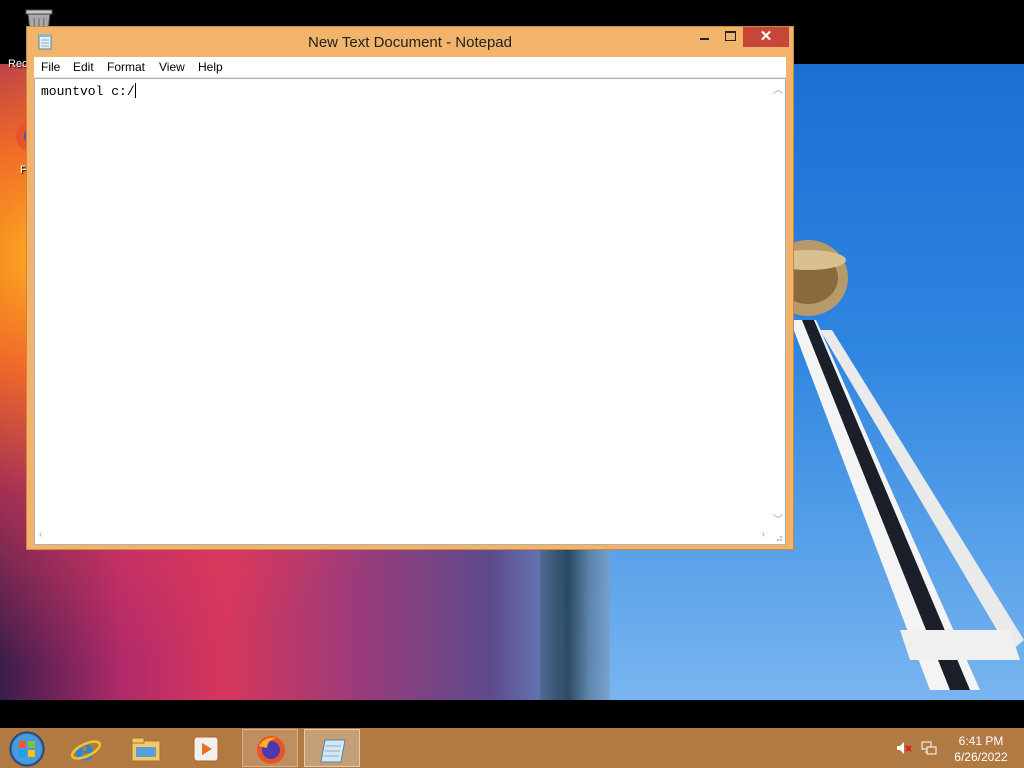  What do you see at coordinates (172, 67) in the screenshot?
I see `menu-view: View` at bounding box center [172, 67].